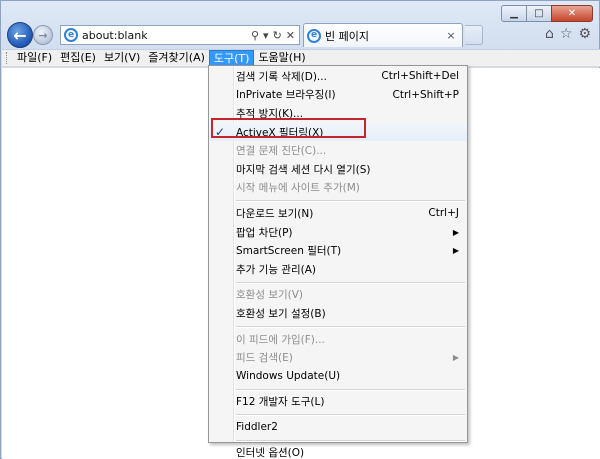 The width and height of the screenshot is (600, 459). Describe the element at coordinates (383, 35) in the screenshot. I see `tab-blank-page: e 빈 페이지 ×` at that location.